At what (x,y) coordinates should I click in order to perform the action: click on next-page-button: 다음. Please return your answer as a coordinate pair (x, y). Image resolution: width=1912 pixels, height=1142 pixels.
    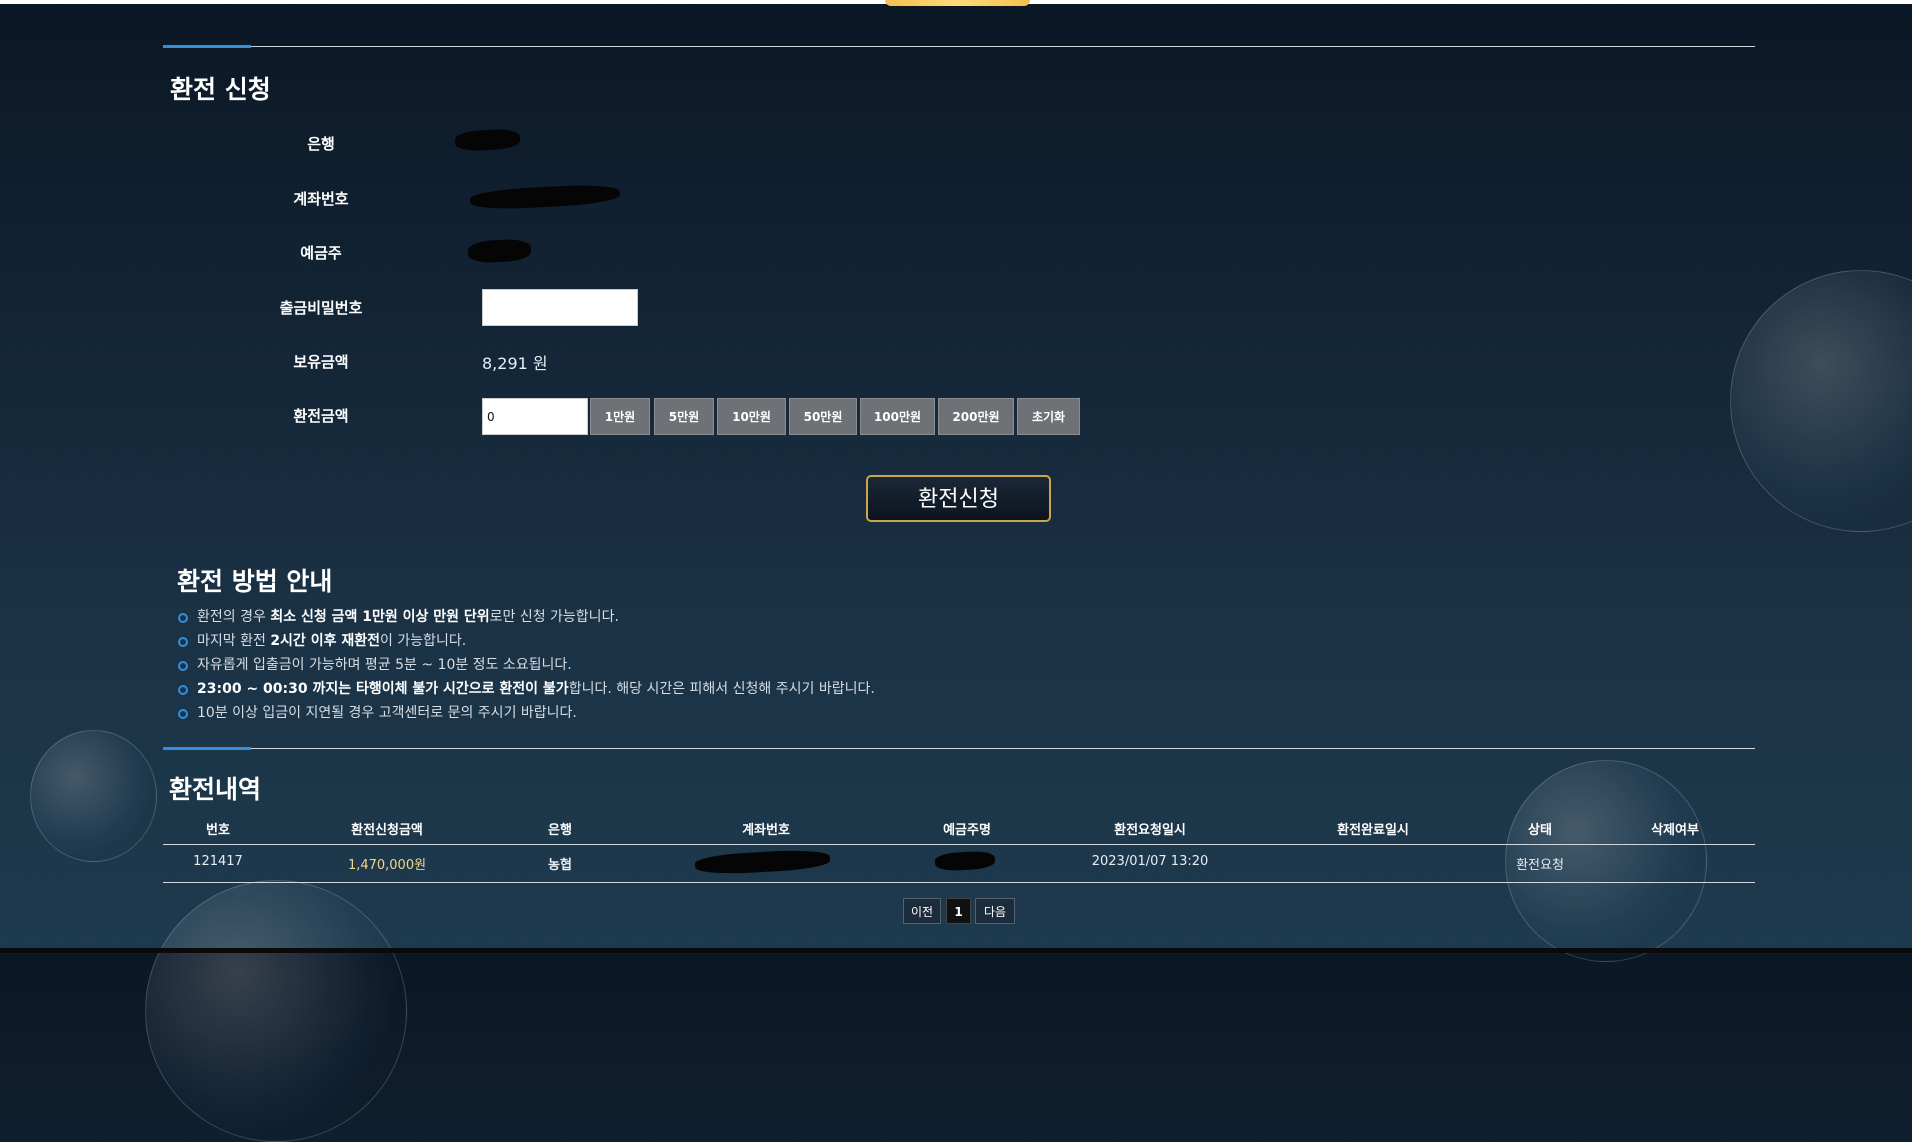
    Looking at the image, I should click on (995, 911).